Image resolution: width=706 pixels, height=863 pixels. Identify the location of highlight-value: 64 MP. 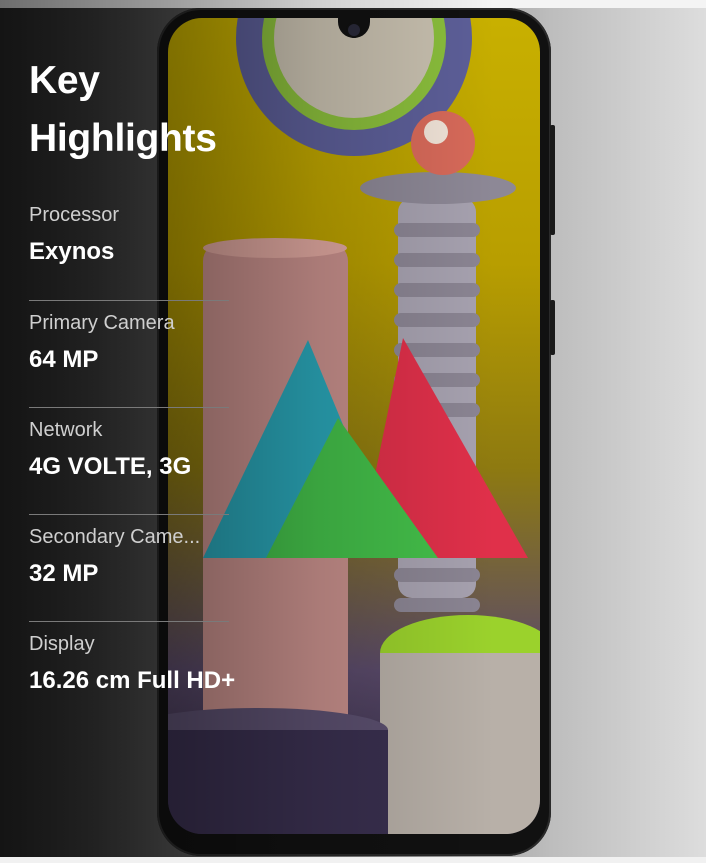
(64, 359).